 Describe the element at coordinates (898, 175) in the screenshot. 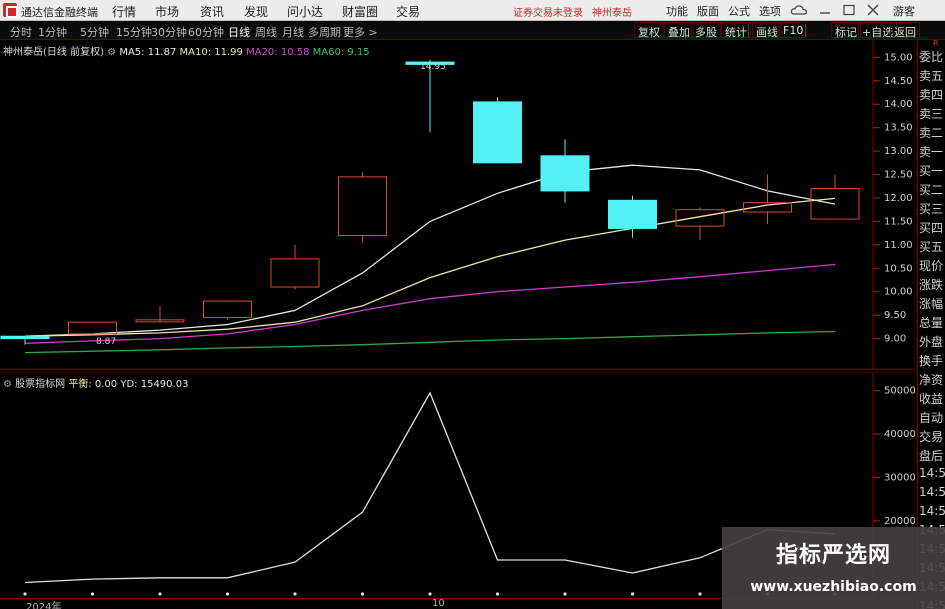

I see `y-tick-label: 12.50` at that location.